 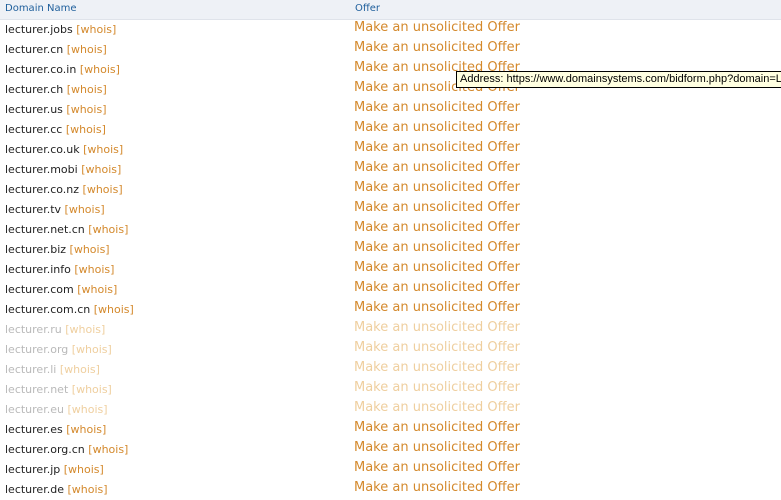 I want to click on domain-cell: lecturer.mobi [whois], so click(x=63, y=169).